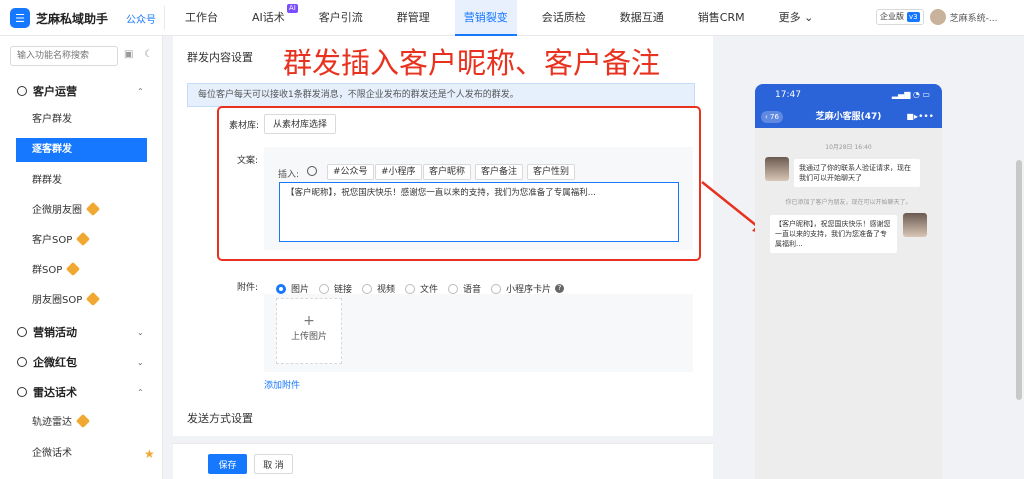 The width and height of the screenshot is (1024, 479). Describe the element at coordinates (55, 362) in the screenshot. I see `sidebar-group-label: 企微红包` at that location.